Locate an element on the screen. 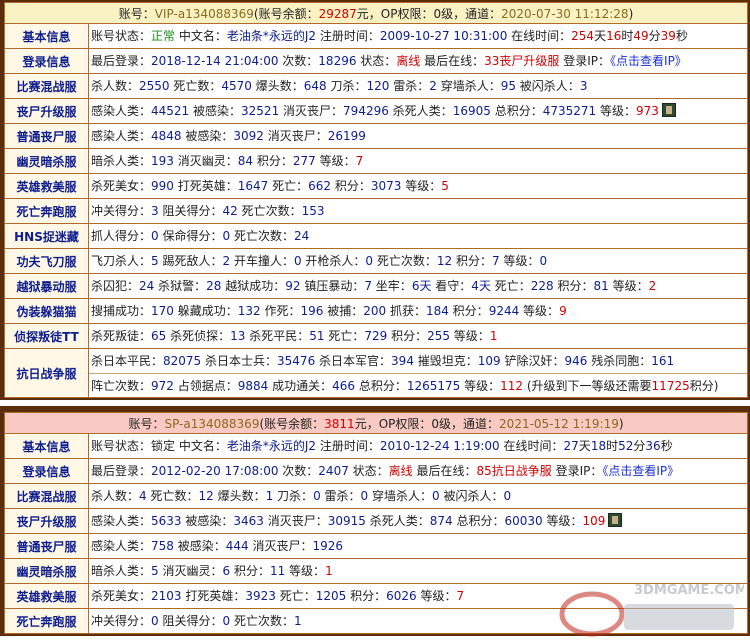 The image size is (750, 640). row-label: 抗日战争服 is located at coordinates (47, 373).